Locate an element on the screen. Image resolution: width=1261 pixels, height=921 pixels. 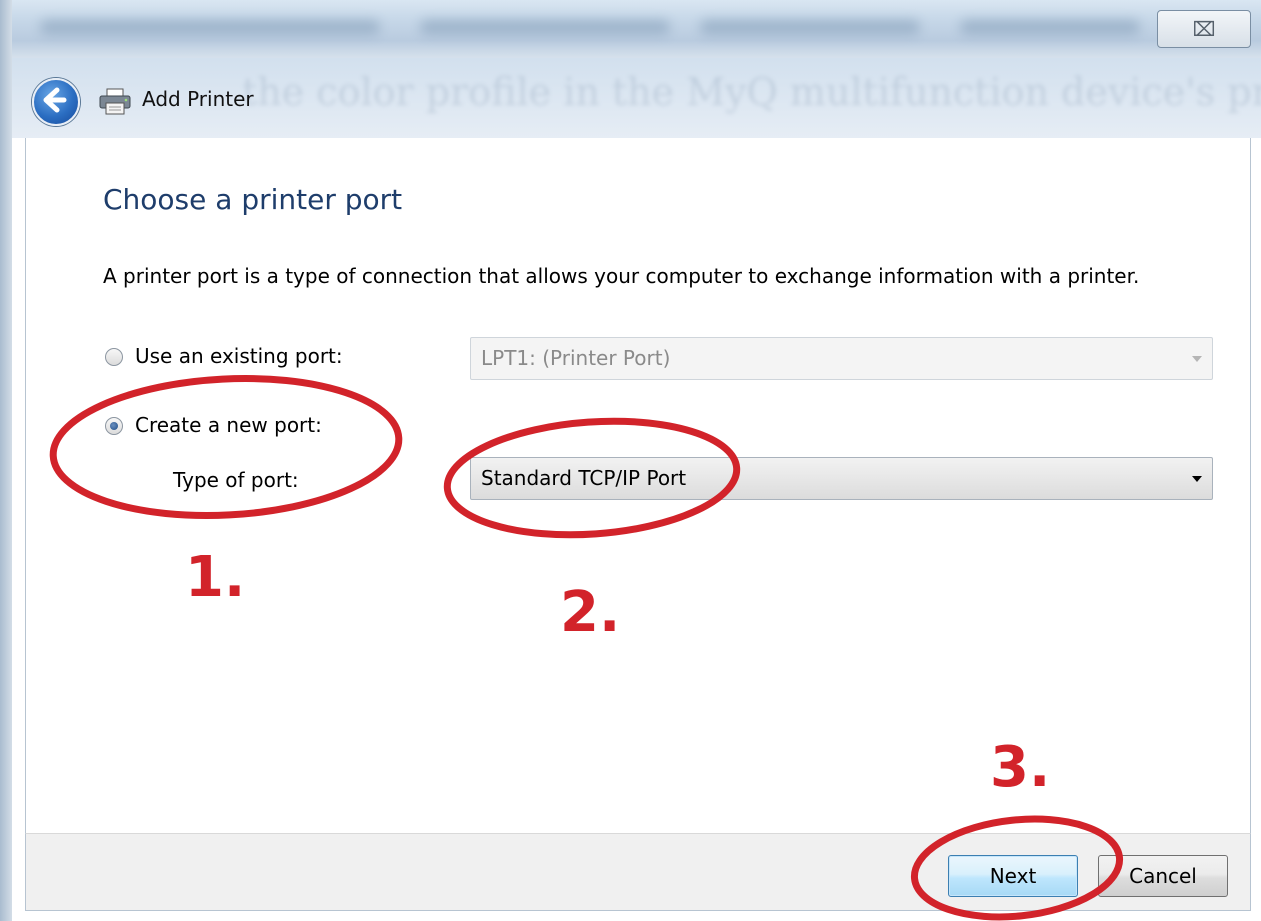
window-titlebar: ⌧ is located at coordinates (630, 29).